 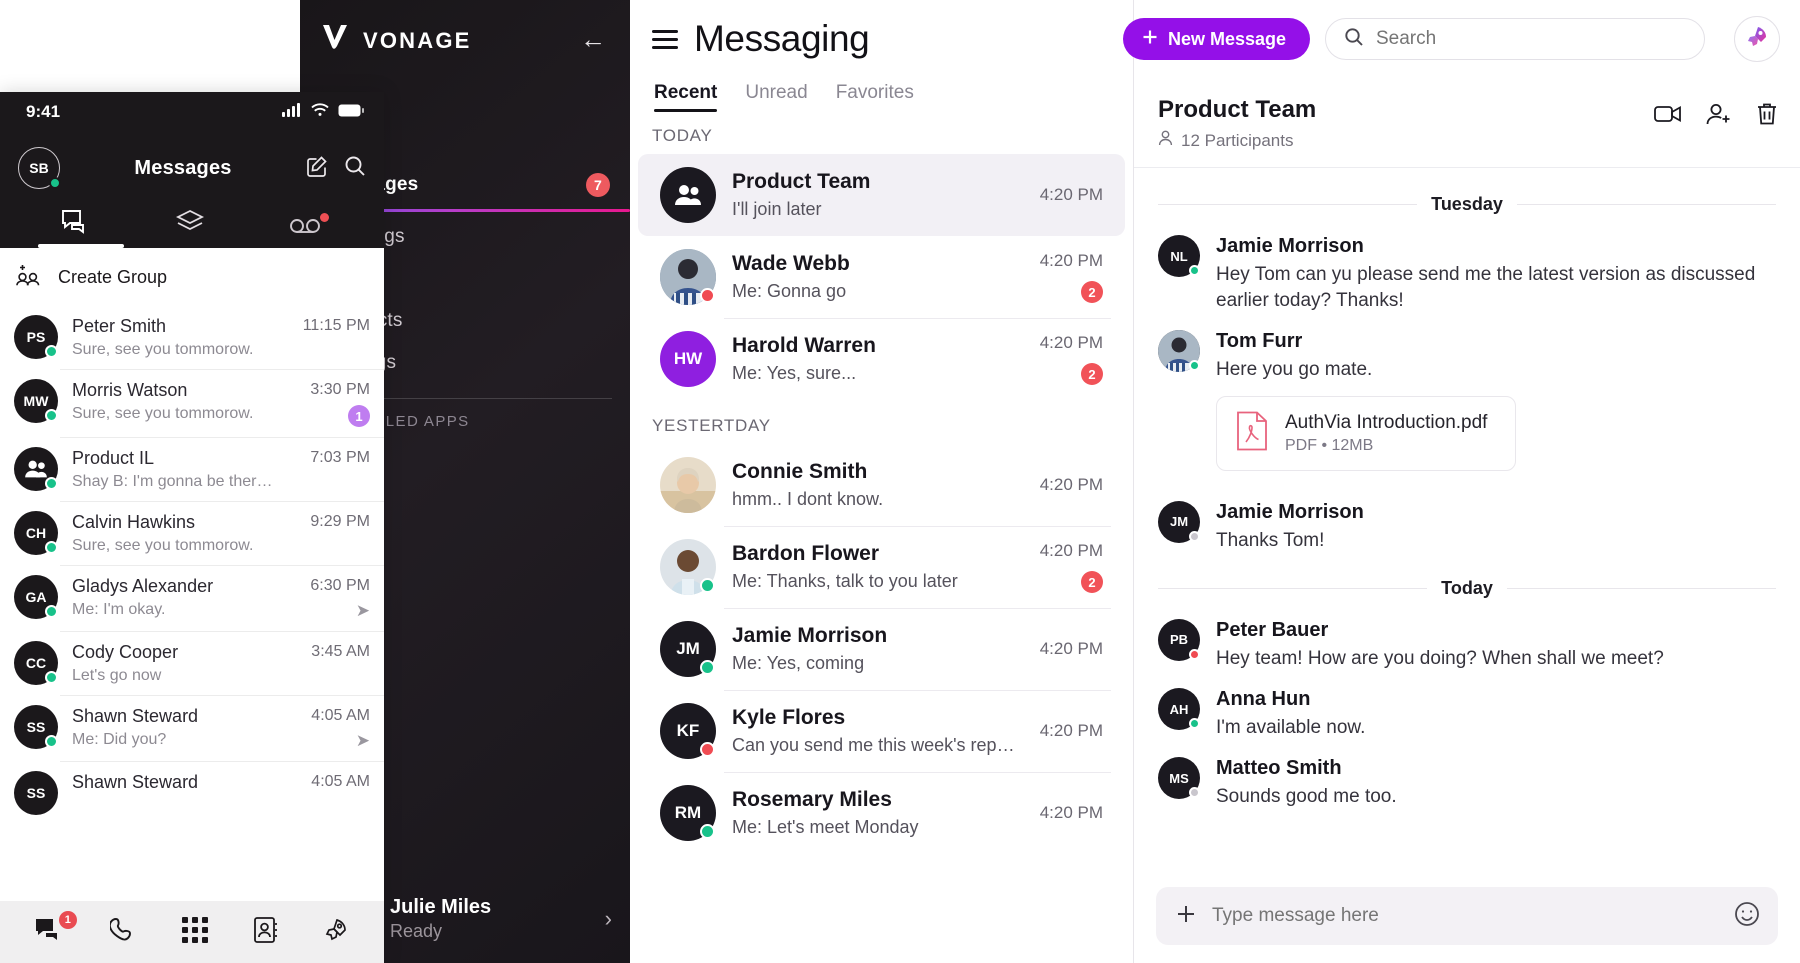 I want to click on conversation-preview: Can you send me this week's report?, so click(x=878, y=745).